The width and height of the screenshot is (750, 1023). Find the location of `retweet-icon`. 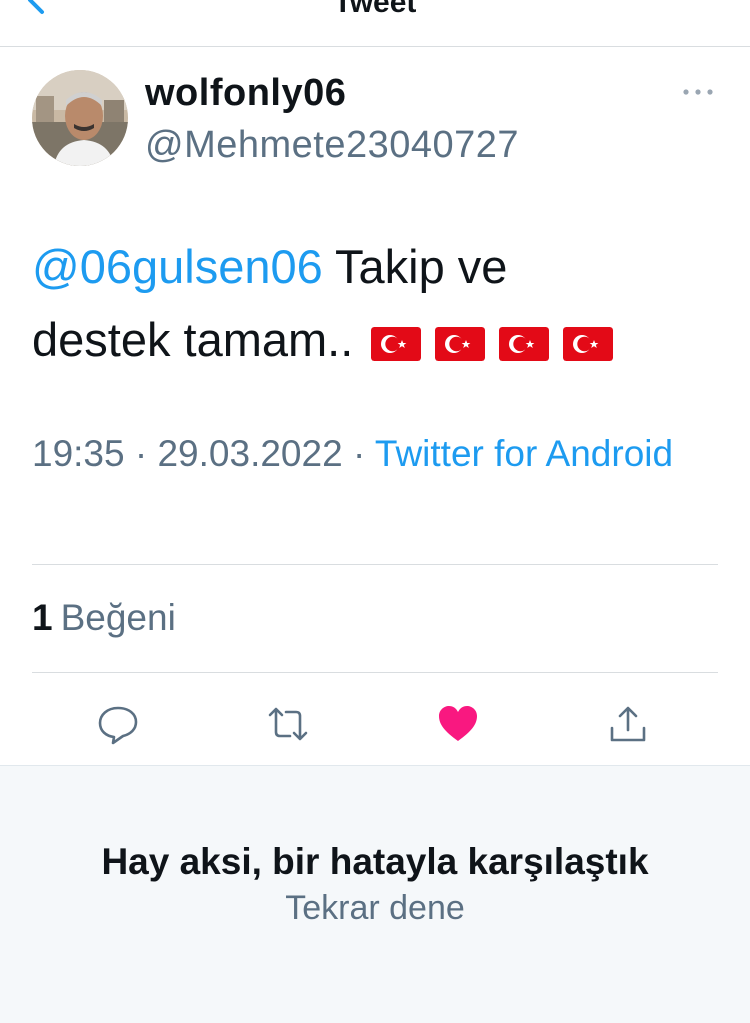

retweet-icon is located at coordinates (288, 724).